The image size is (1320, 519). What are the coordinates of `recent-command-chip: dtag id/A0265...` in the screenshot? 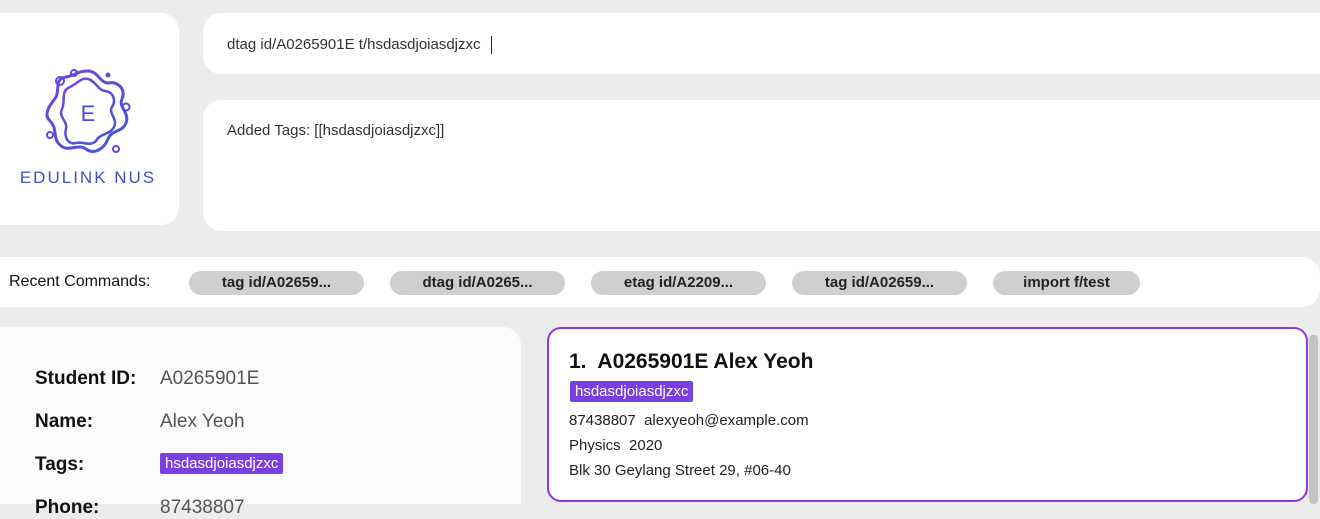 It's located at (477, 283).